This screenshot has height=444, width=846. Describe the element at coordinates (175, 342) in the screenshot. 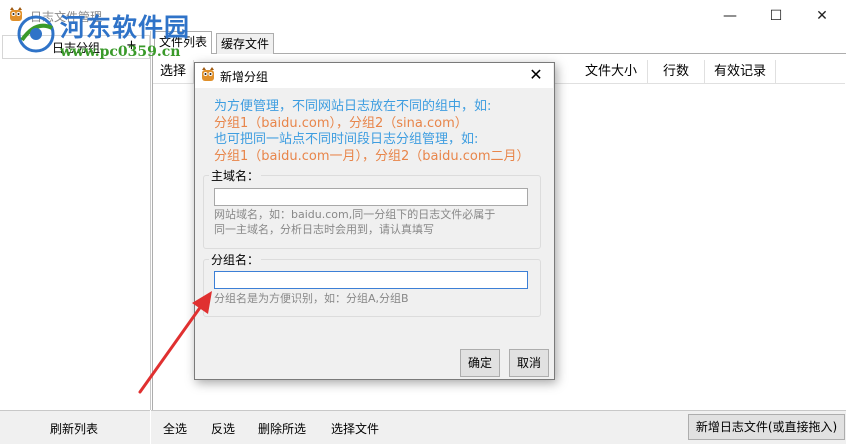

I see `annotation-arrow-icon` at that location.